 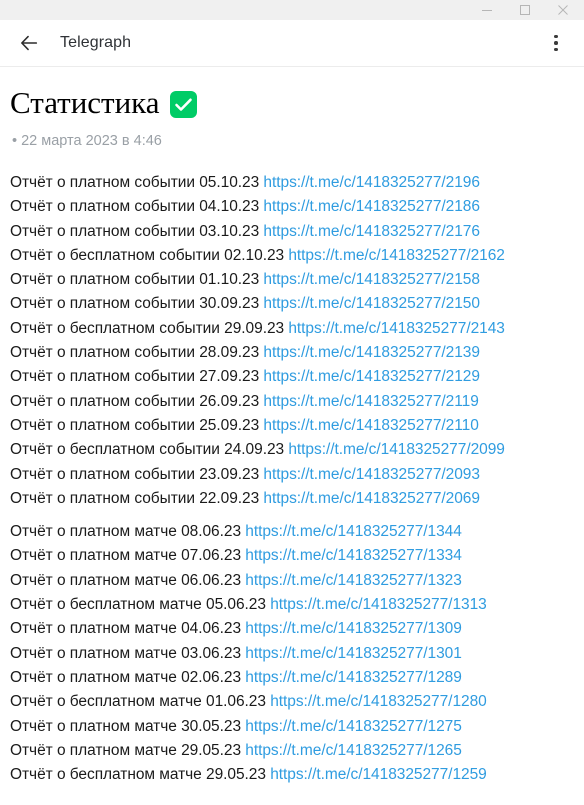 What do you see at coordinates (396, 328) in the screenshot?
I see `report-entry-link: https://t.me/c/1418325277/2143` at bounding box center [396, 328].